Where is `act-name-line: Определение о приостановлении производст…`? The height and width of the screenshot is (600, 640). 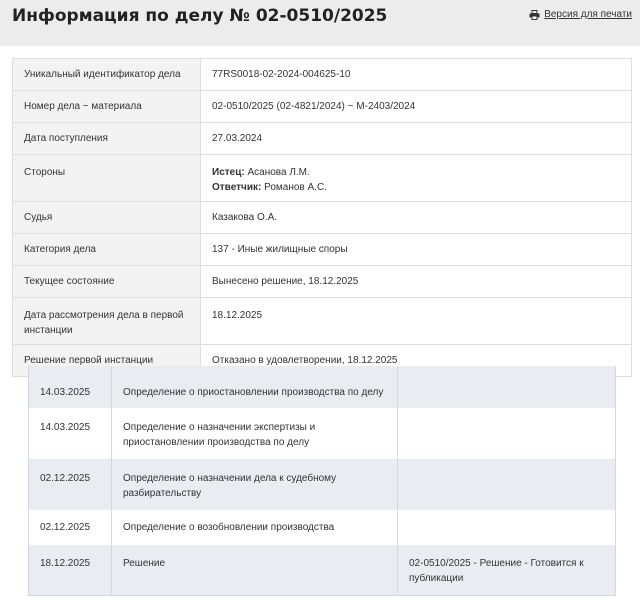 act-name-line: Определение о приостановлении производст… is located at coordinates (253, 392).